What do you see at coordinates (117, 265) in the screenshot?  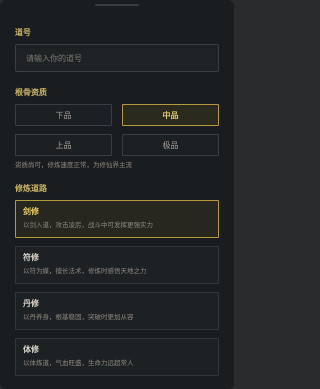 I see `path-option-talisman: 符修 以符为媒，擅长法术，修炼时感悟天地之力` at bounding box center [117, 265].